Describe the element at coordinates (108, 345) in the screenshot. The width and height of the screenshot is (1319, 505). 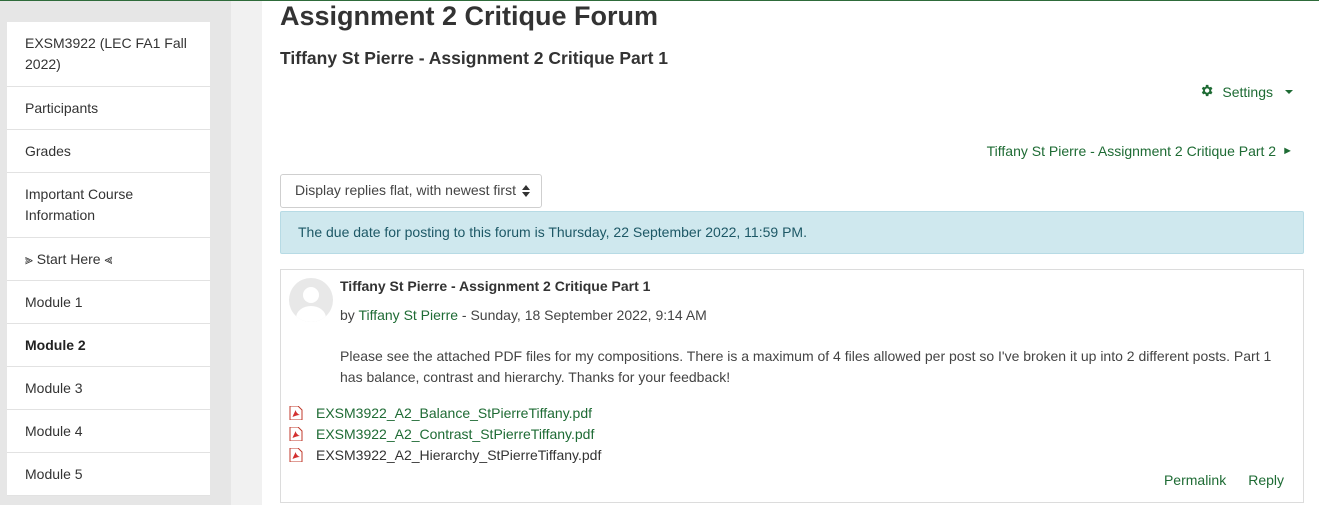
I see `sidebar-item-module-2: Module 2` at that location.